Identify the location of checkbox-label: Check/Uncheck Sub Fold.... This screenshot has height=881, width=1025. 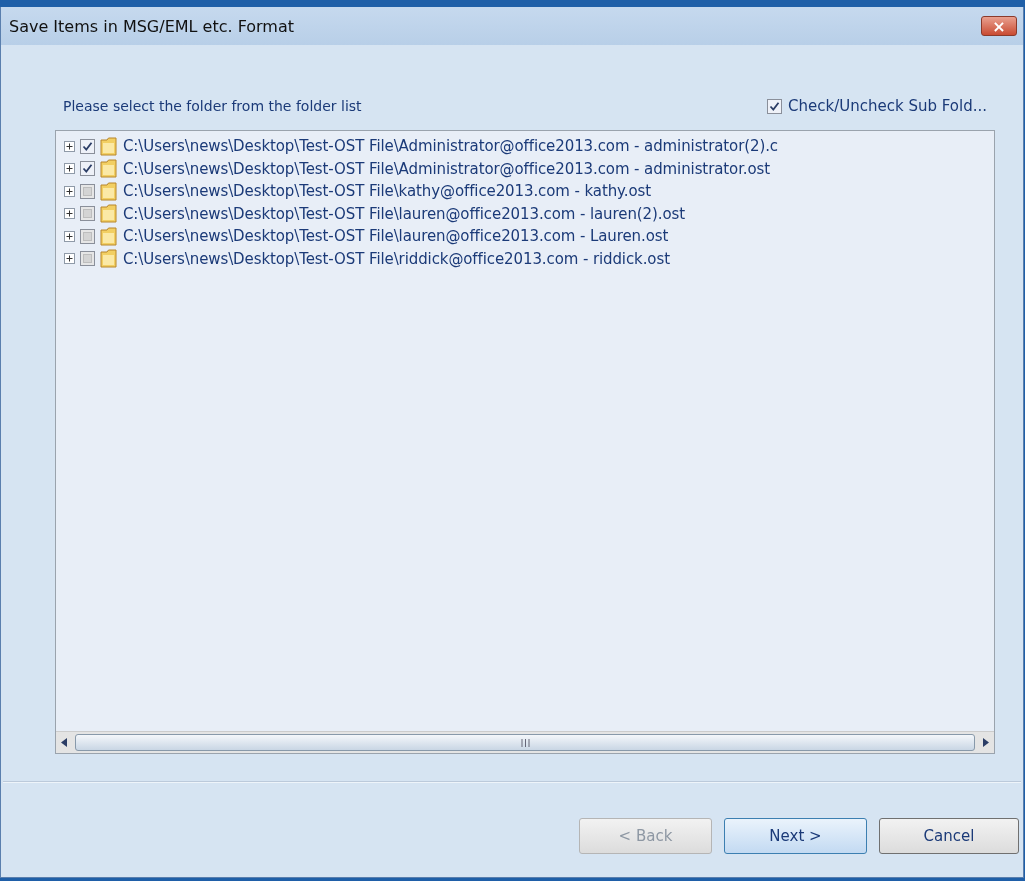
(887, 106).